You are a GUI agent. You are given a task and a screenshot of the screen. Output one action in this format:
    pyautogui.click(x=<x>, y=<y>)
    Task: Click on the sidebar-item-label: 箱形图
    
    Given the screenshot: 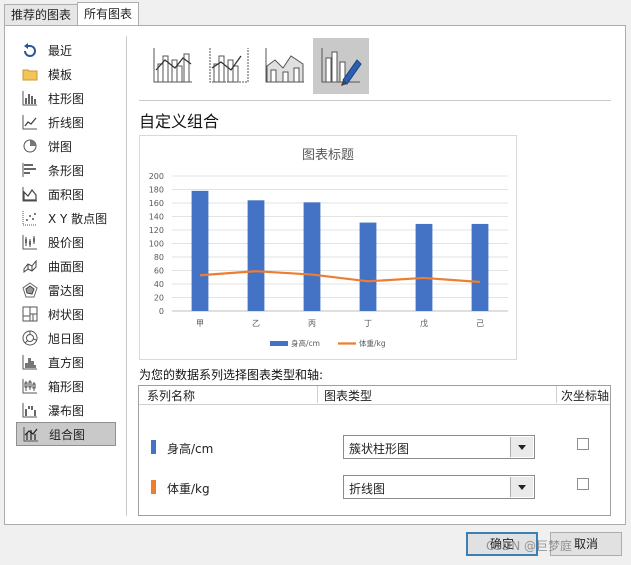 What is the action you would take?
    pyautogui.click(x=66, y=386)
    